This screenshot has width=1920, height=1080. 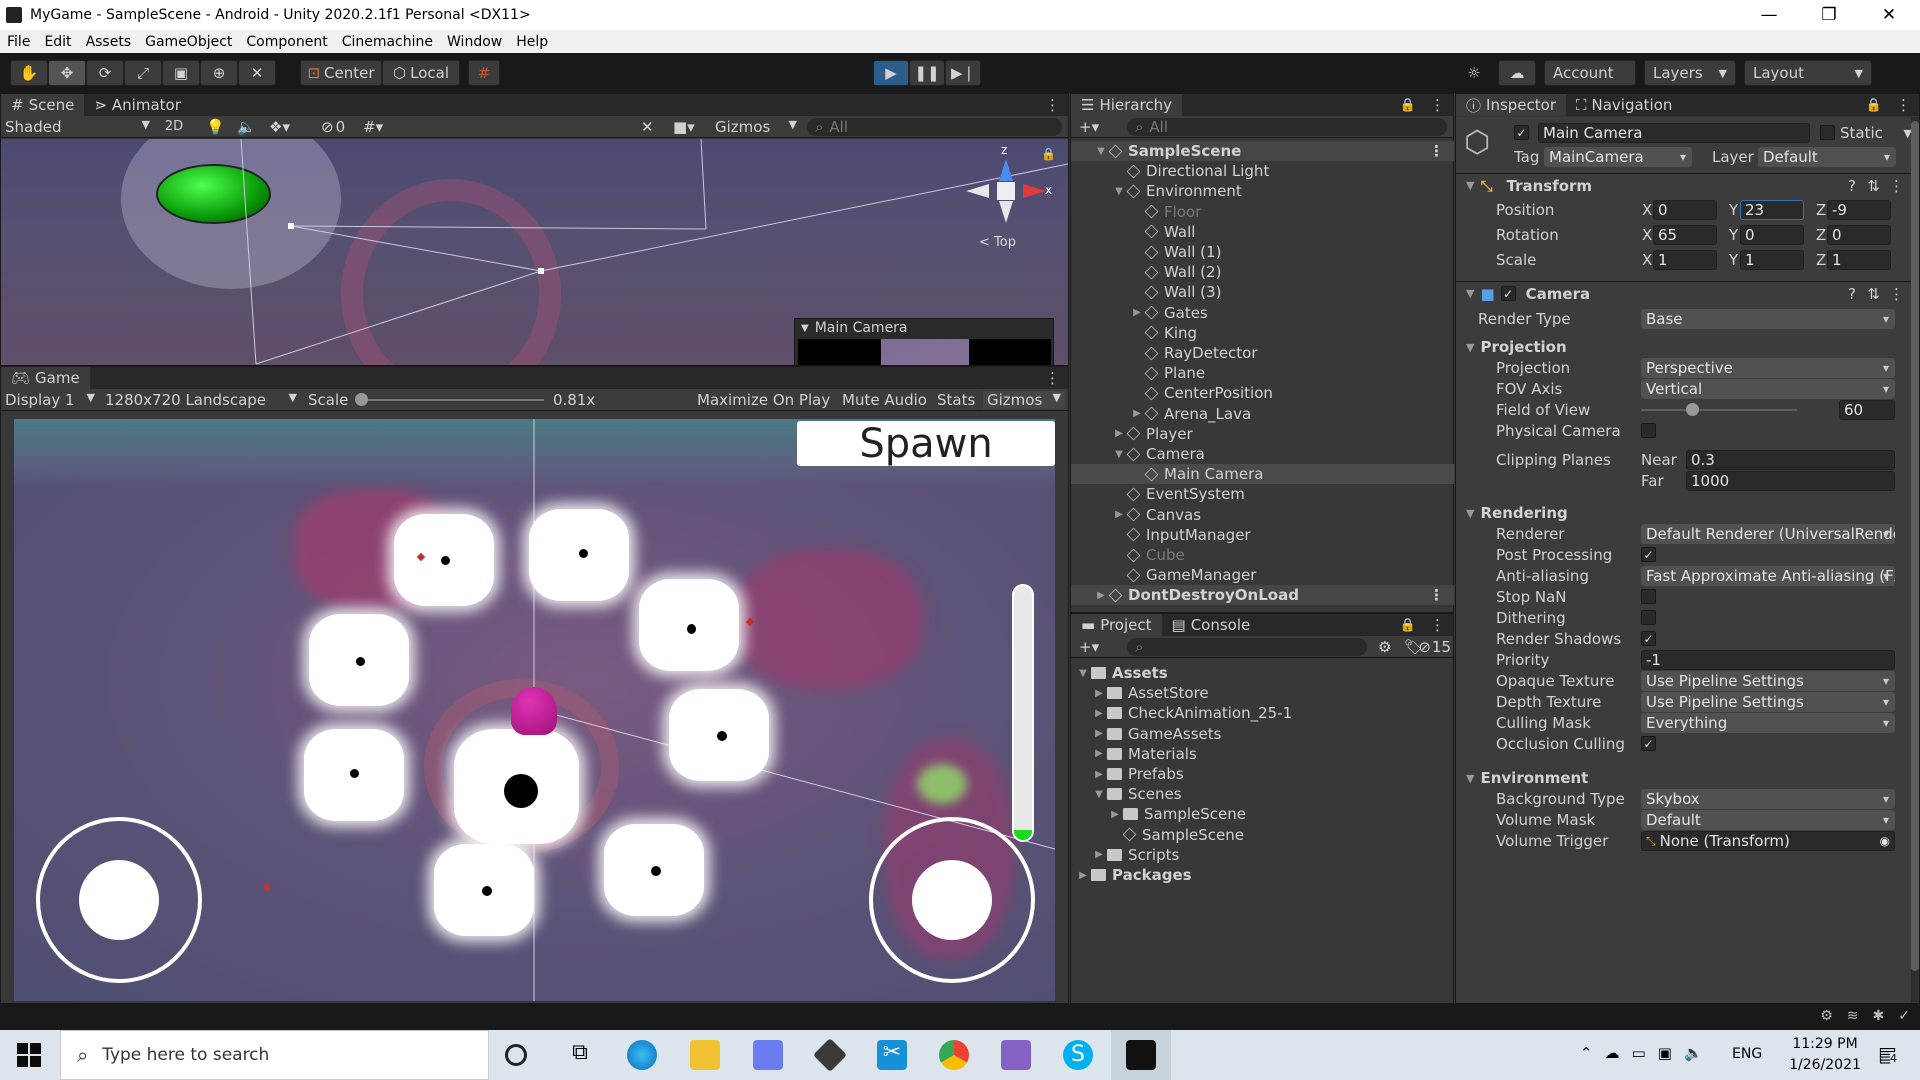 I want to click on hierarchy-item: Cube, so click(x=1262, y=555).